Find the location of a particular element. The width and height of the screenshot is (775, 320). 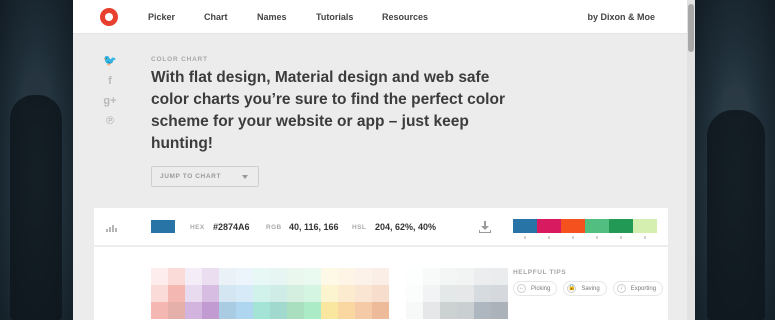

scrollbar-thumb is located at coordinates (691, 28).